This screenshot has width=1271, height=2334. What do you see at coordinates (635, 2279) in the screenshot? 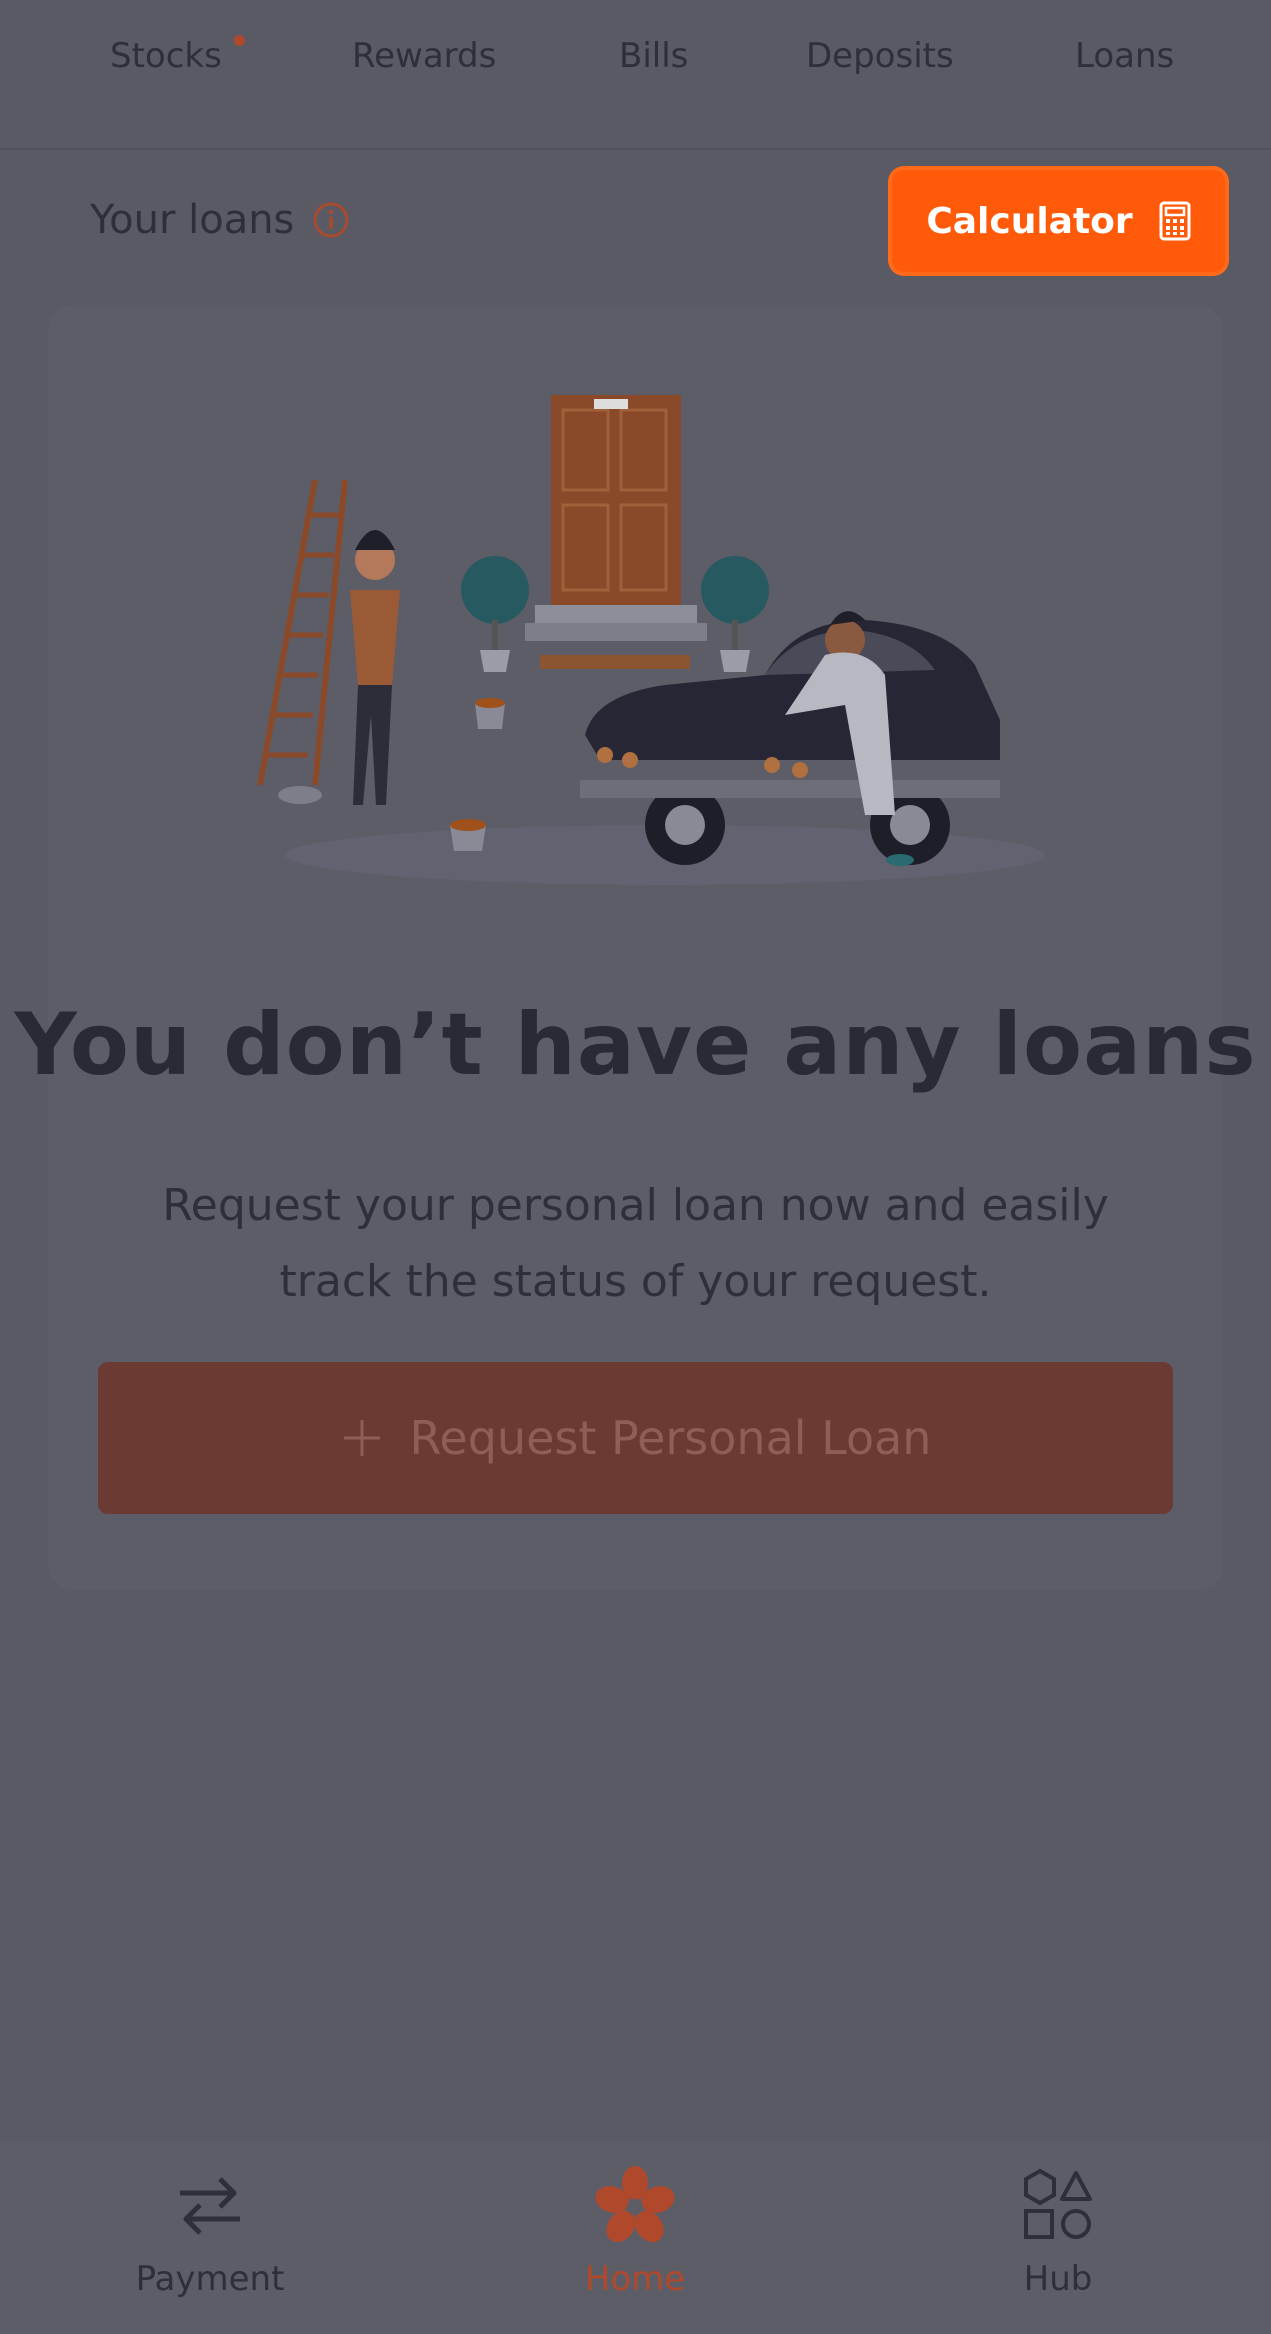
I see `nav-label-home: Home` at bounding box center [635, 2279].